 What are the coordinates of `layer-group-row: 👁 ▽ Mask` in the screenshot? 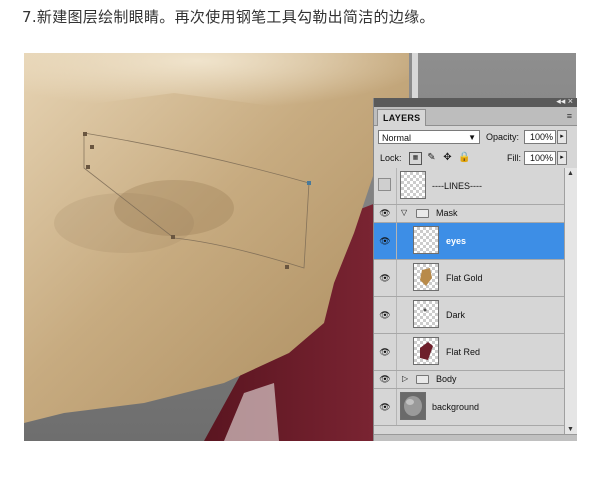 It's located at (469, 214).